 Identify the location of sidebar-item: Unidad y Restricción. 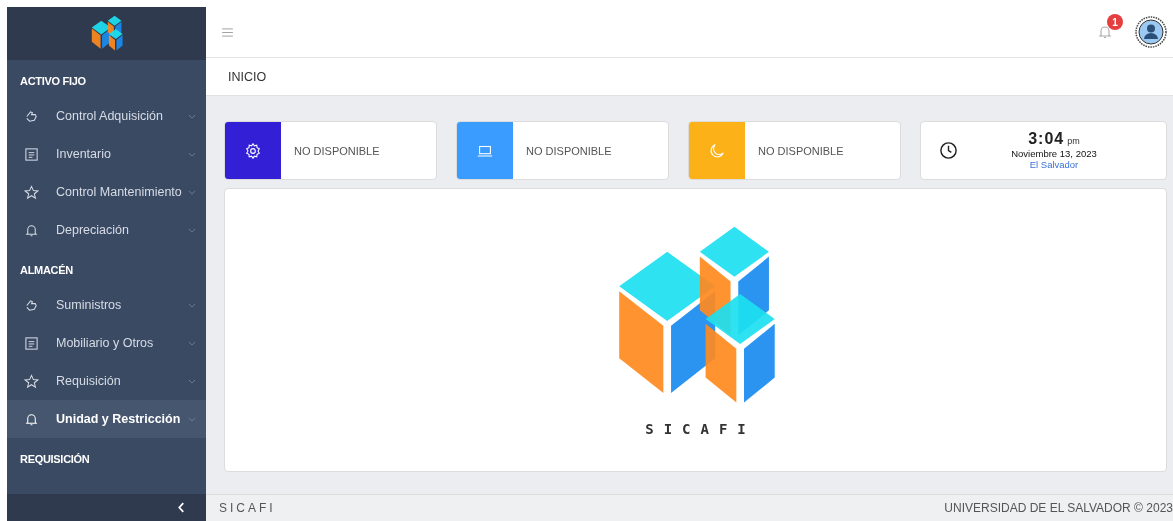
(106, 419).